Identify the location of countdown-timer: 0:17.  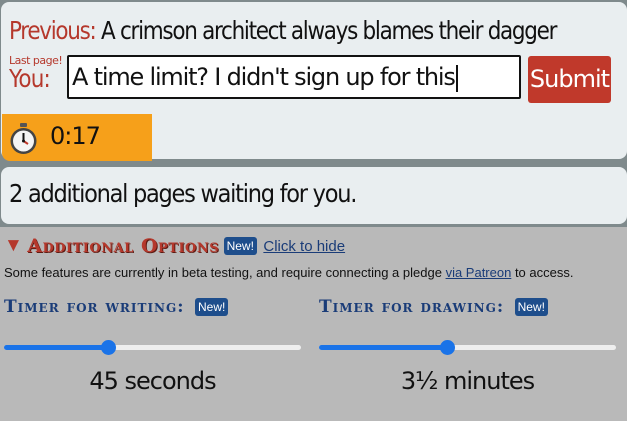
(77, 137).